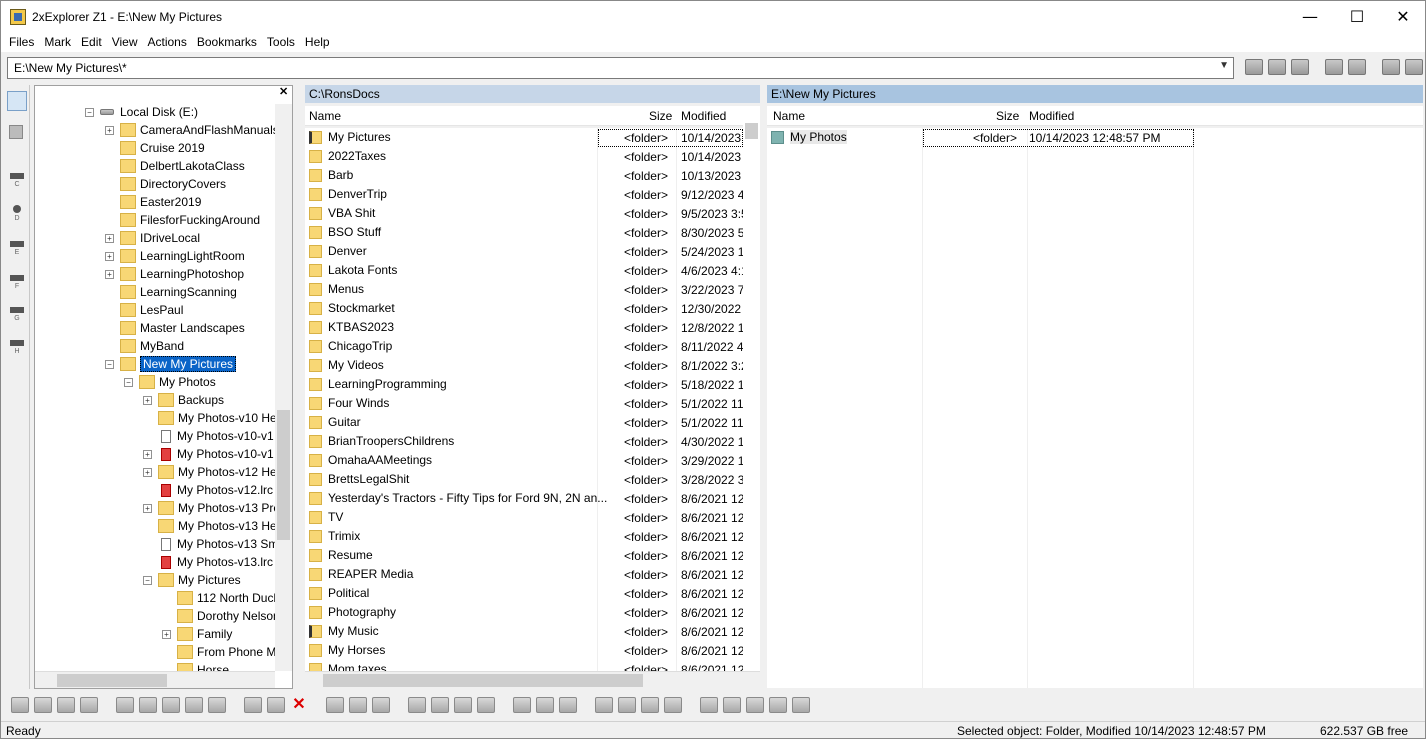  I want to click on tree-node: + IDriveLocal, so click(152, 238).